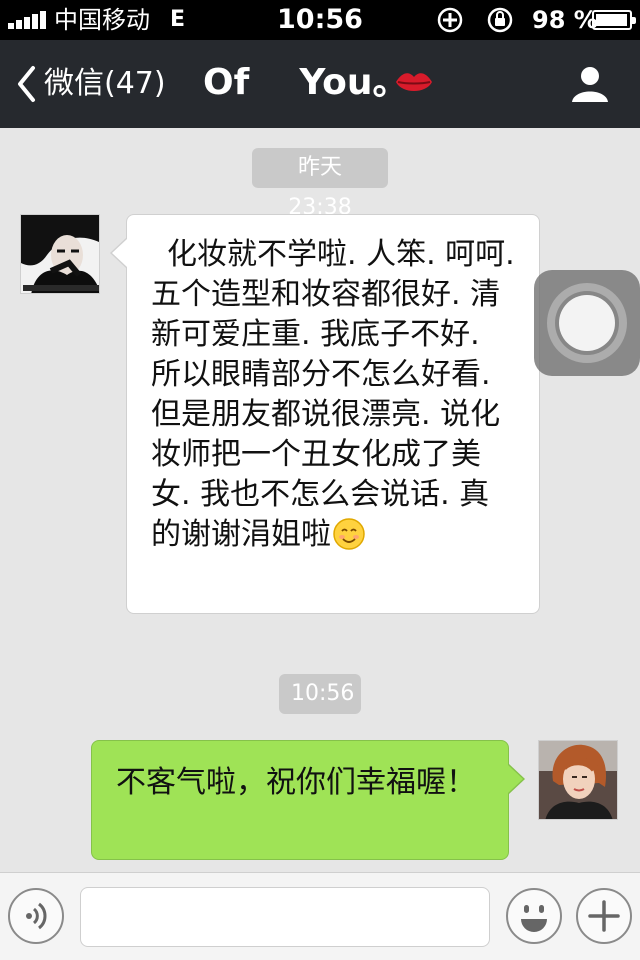 This screenshot has height=960, width=640. I want to click on emoji-icon, so click(534, 918).